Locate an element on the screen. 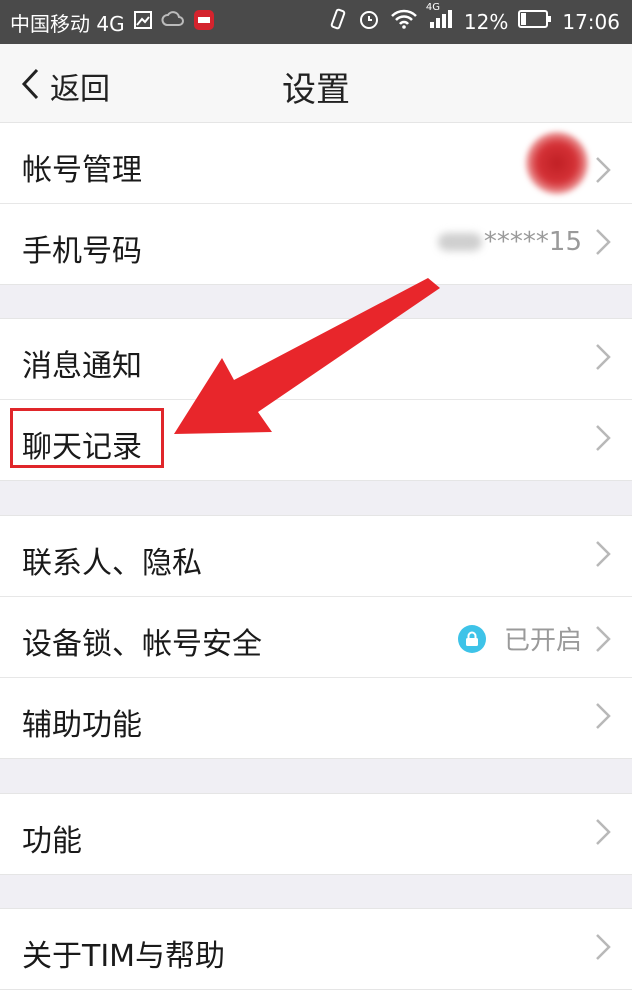 This screenshot has width=632, height=990. cloud-icon is located at coordinates (173, 22).